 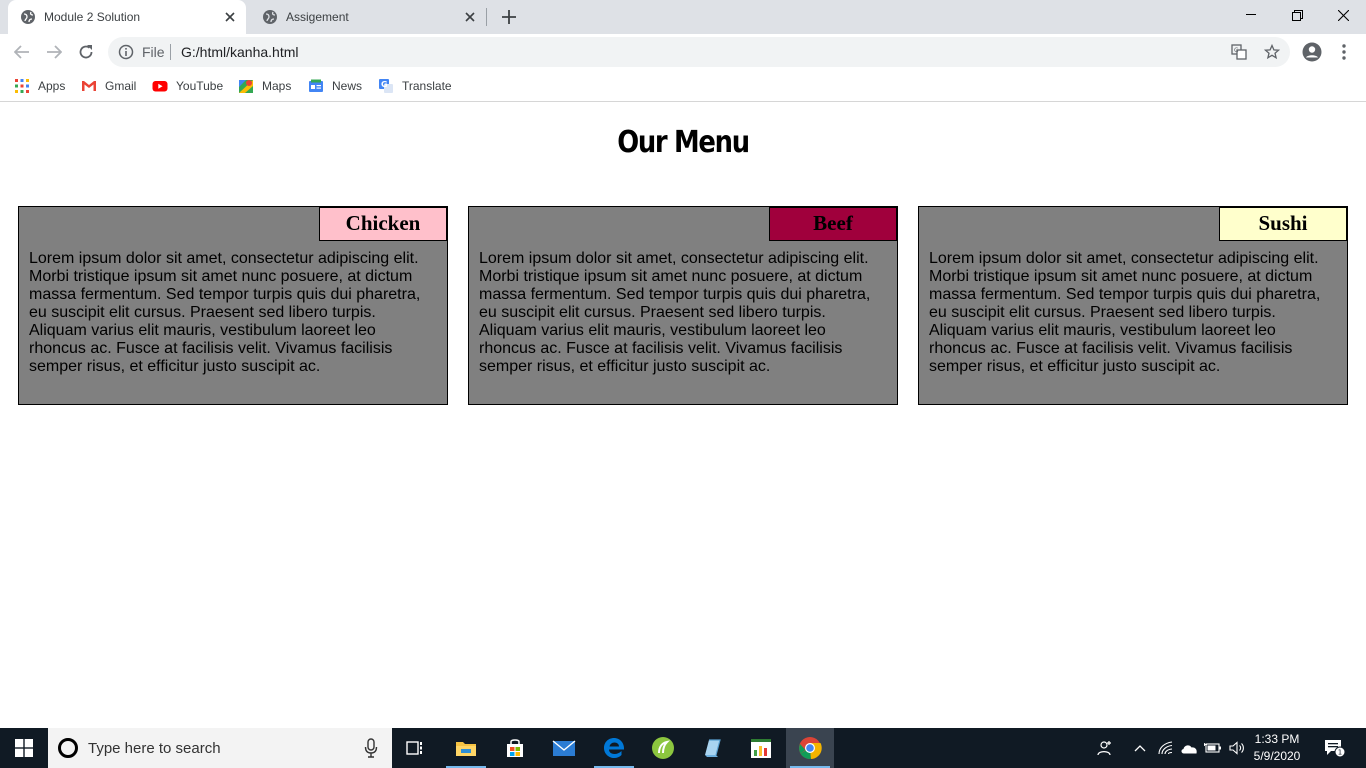 I want to click on bookmark-maps: Maps, so click(x=264, y=86).